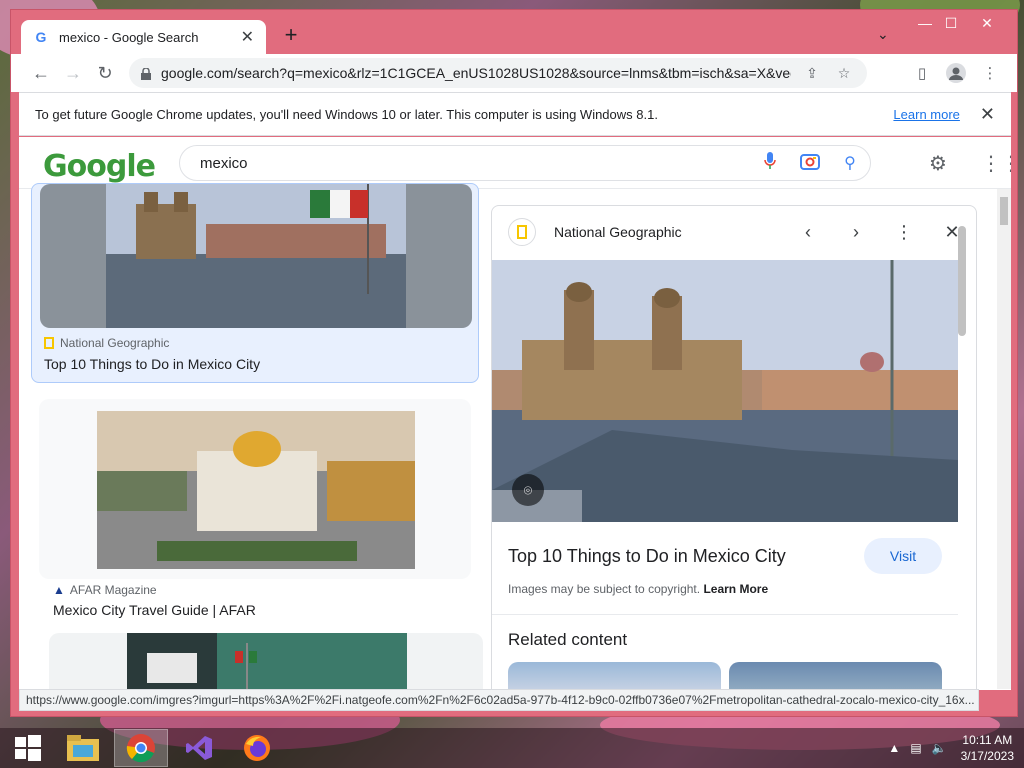  I want to click on visual-studio-taskbar-item, so click(199, 748).